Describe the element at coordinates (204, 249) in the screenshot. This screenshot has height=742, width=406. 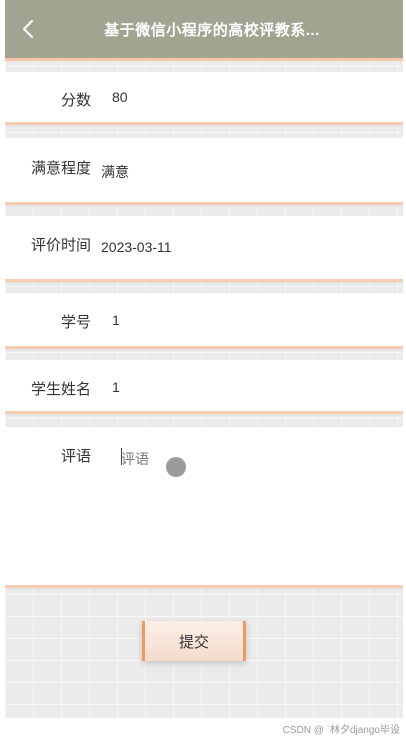
I see `form-row-eval-time: 评价时间 2023-03-11` at that location.